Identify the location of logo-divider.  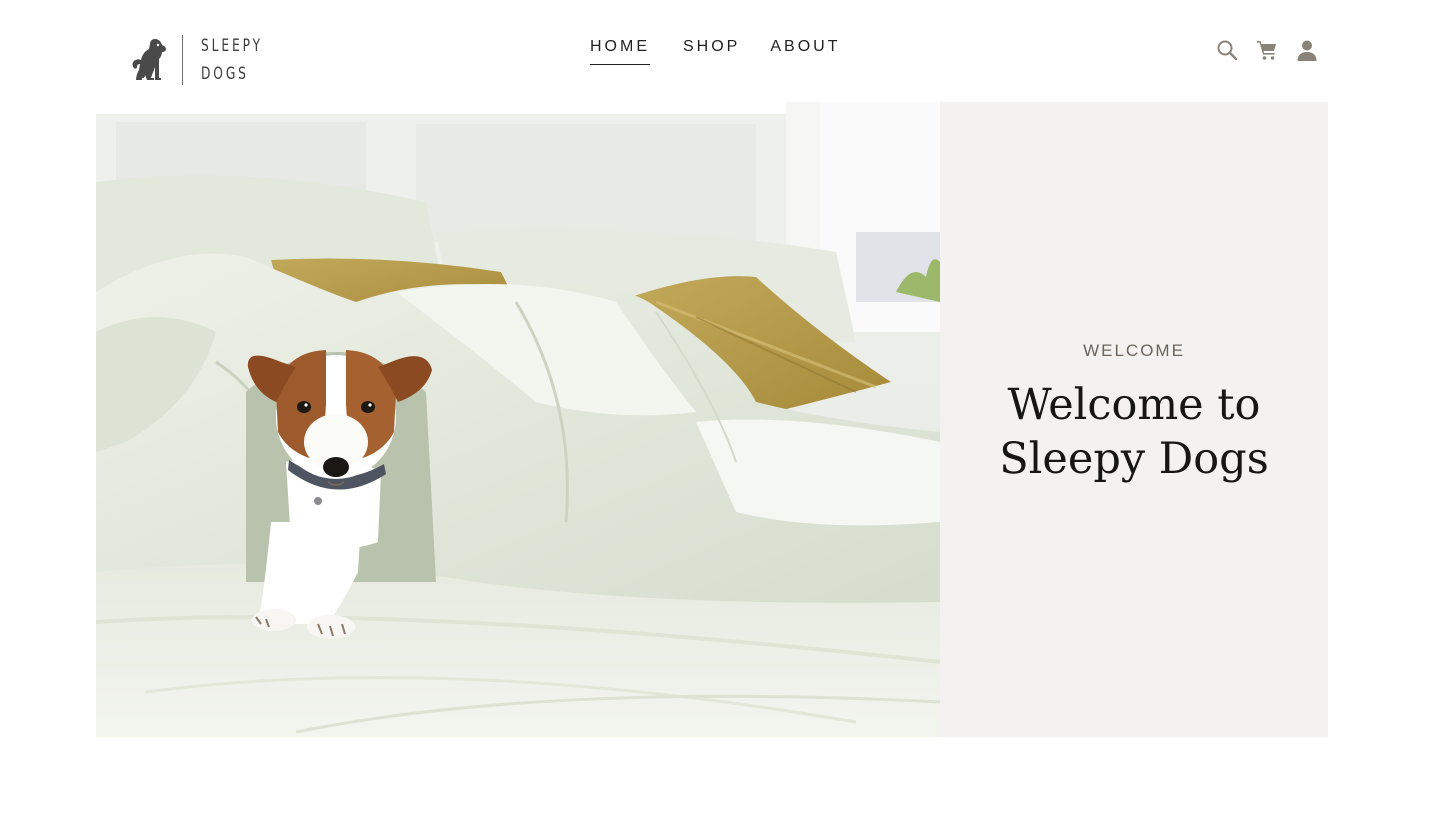
(182, 60).